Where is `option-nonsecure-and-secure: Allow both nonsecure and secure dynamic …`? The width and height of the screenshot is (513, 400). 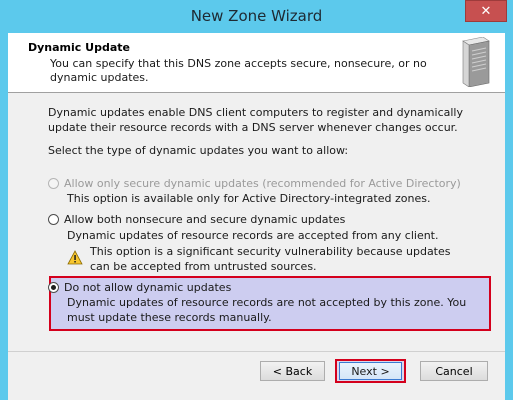
option-nonsecure-and-secure: Allow both nonsecure and secure dynamic … is located at coordinates (196, 219).